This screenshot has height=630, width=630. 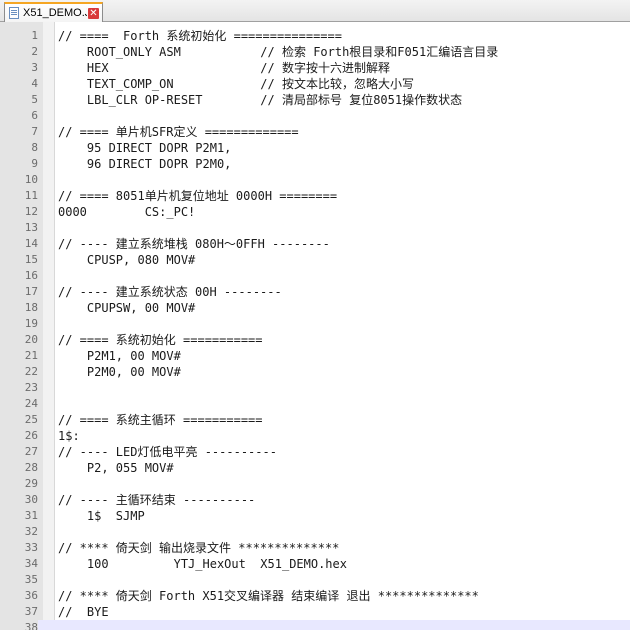 I want to click on code-line: 13, so click(x=315, y=228).